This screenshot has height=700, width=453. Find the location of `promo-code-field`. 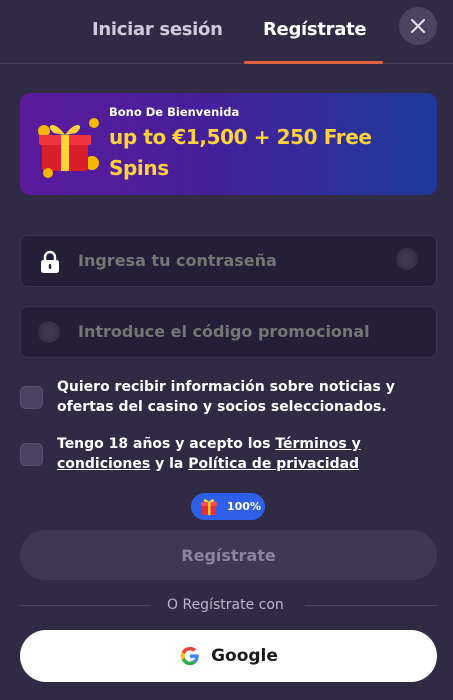

promo-code-field is located at coordinates (228, 332).